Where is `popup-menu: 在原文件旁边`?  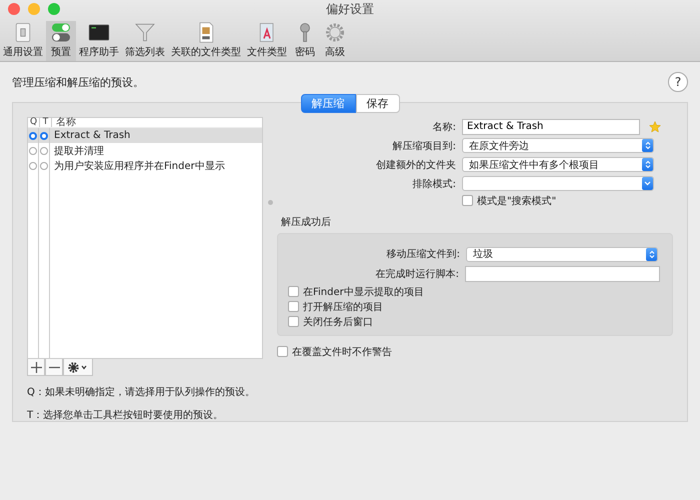
popup-menu: 在原文件旁边 is located at coordinates (558, 145).